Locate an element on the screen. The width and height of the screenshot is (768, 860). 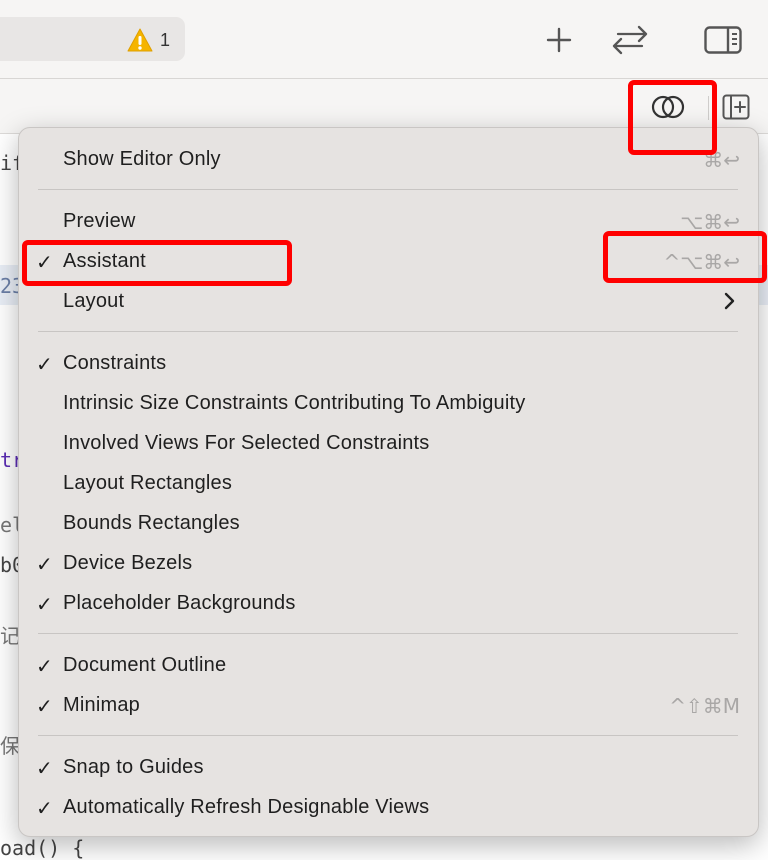
menu-item-label: Minimap is located at coordinates (101, 705).